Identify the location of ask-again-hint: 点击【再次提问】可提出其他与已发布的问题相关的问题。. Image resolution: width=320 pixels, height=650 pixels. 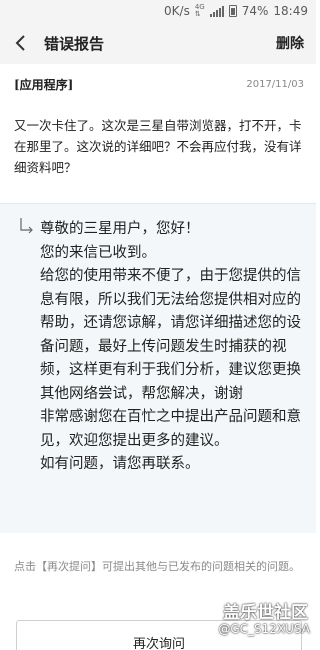
(157, 566).